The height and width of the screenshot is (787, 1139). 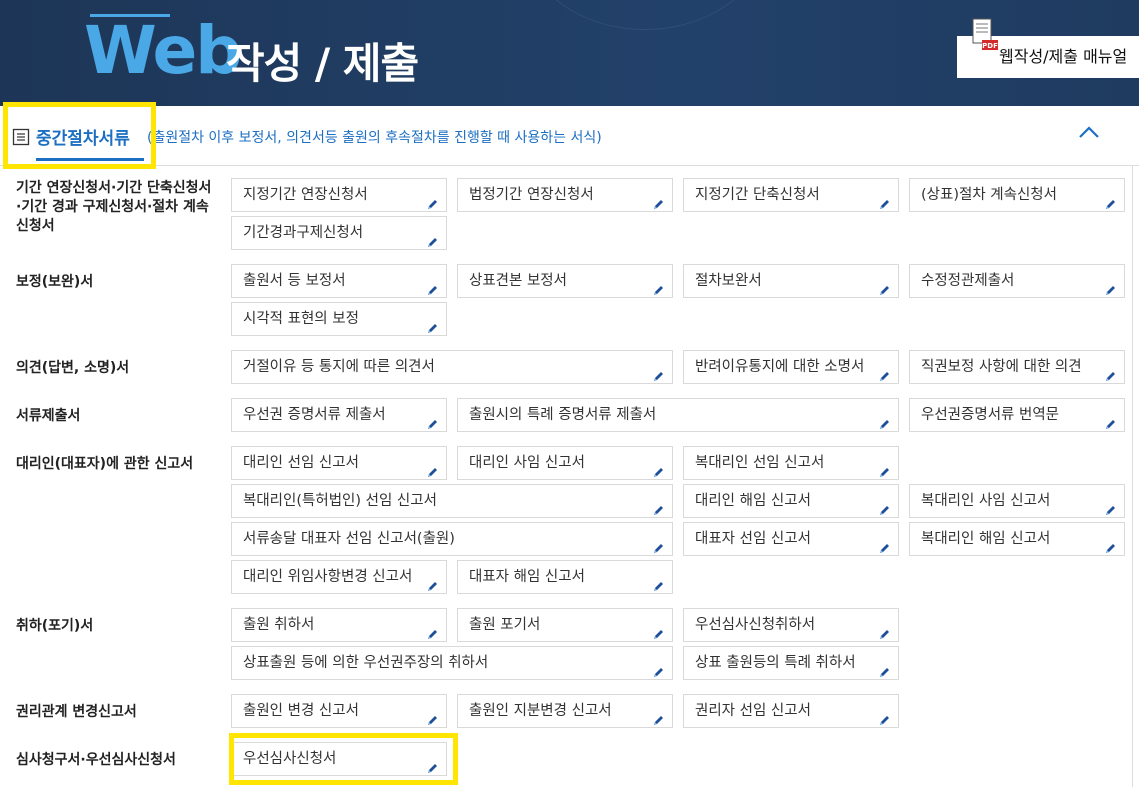 What do you see at coordinates (1017, 281) in the screenshot?
I see `form-button: 수정정관제출서` at bounding box center [1017, 281].